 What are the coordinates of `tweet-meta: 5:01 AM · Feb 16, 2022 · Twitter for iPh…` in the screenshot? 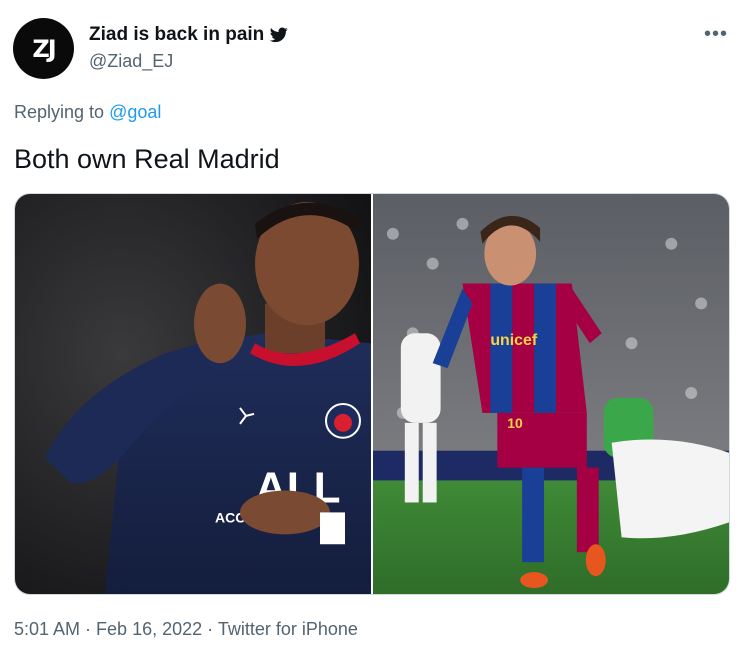 It's located at (186, 629).